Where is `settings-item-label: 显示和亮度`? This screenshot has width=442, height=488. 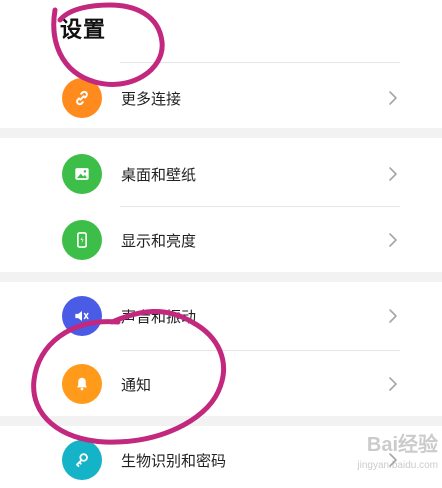
settings-item-label: 显示和亮度 is located at coordinates (159, 241).